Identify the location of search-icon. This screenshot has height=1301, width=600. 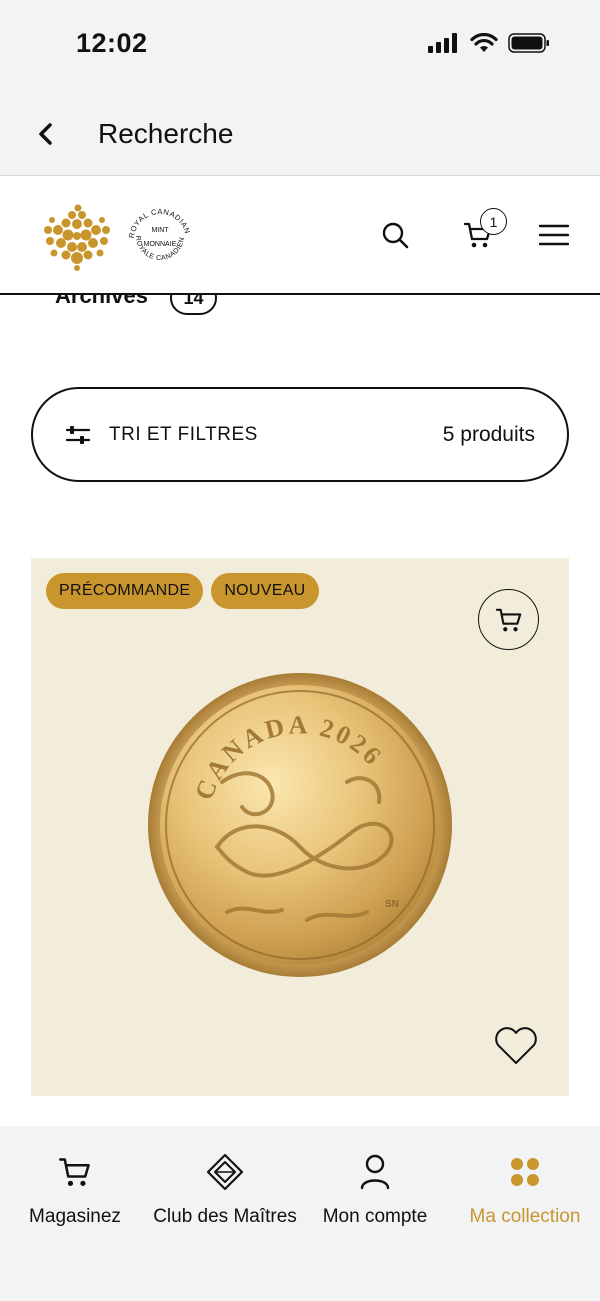
(395, 235).